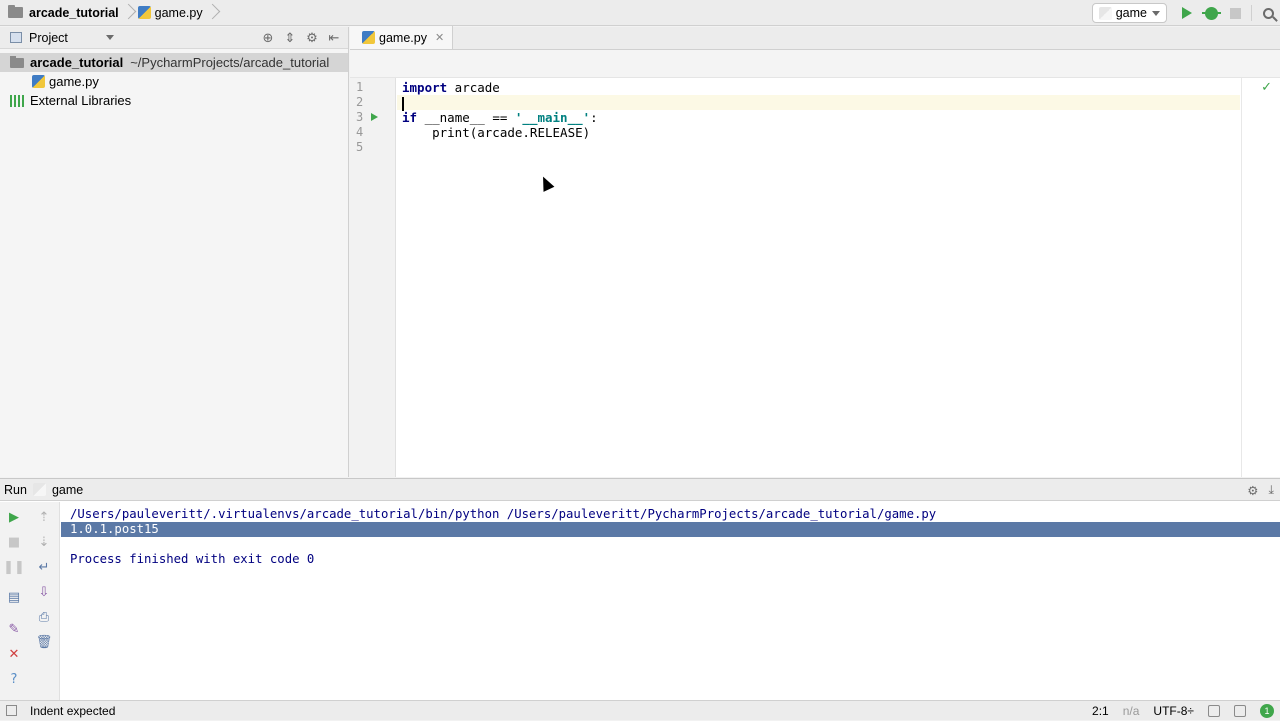 Image resolution: width=1280 pixels, height=721 pixels. I want to click on bug-icon, so click(1211, 13).